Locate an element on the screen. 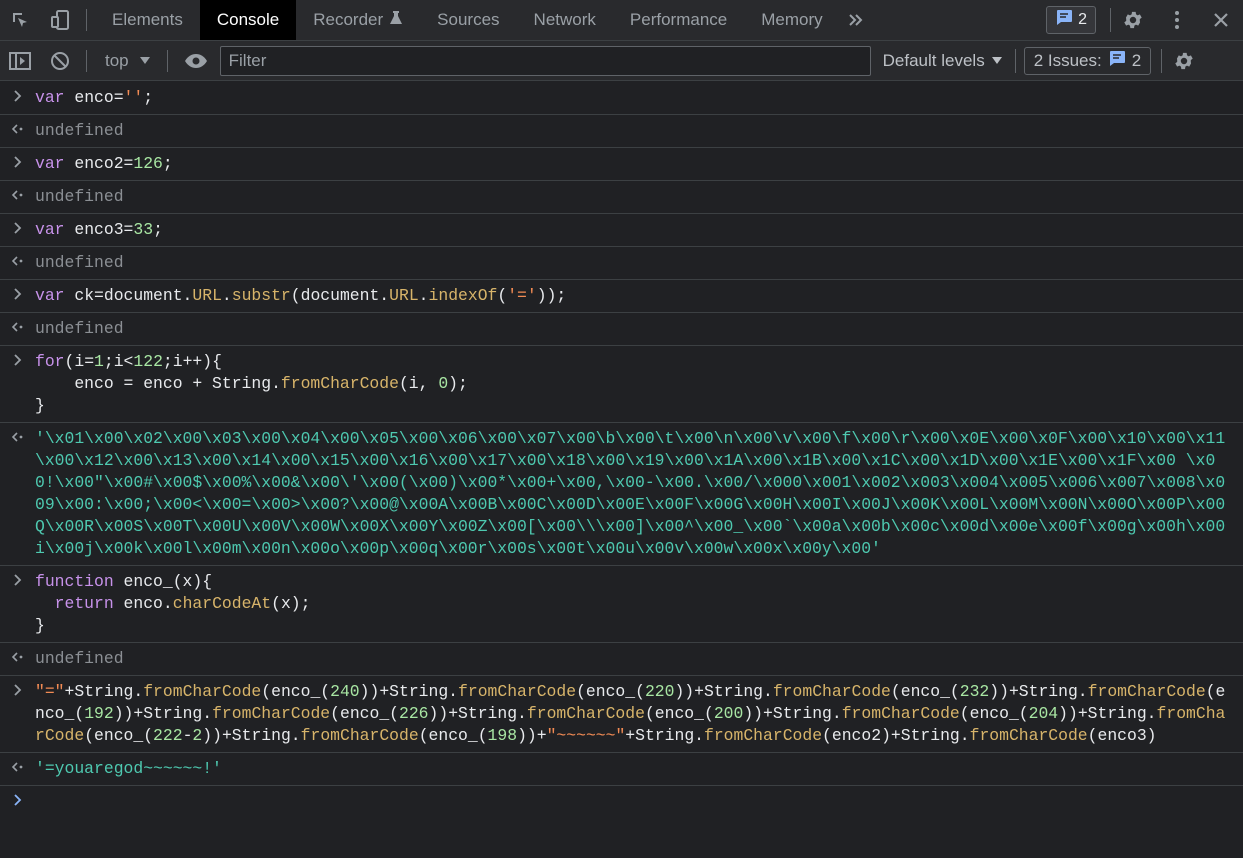 Image resolution: width=1243 pixels, height=858 pixels. context-selector: top is located at coordinates (128, 61).